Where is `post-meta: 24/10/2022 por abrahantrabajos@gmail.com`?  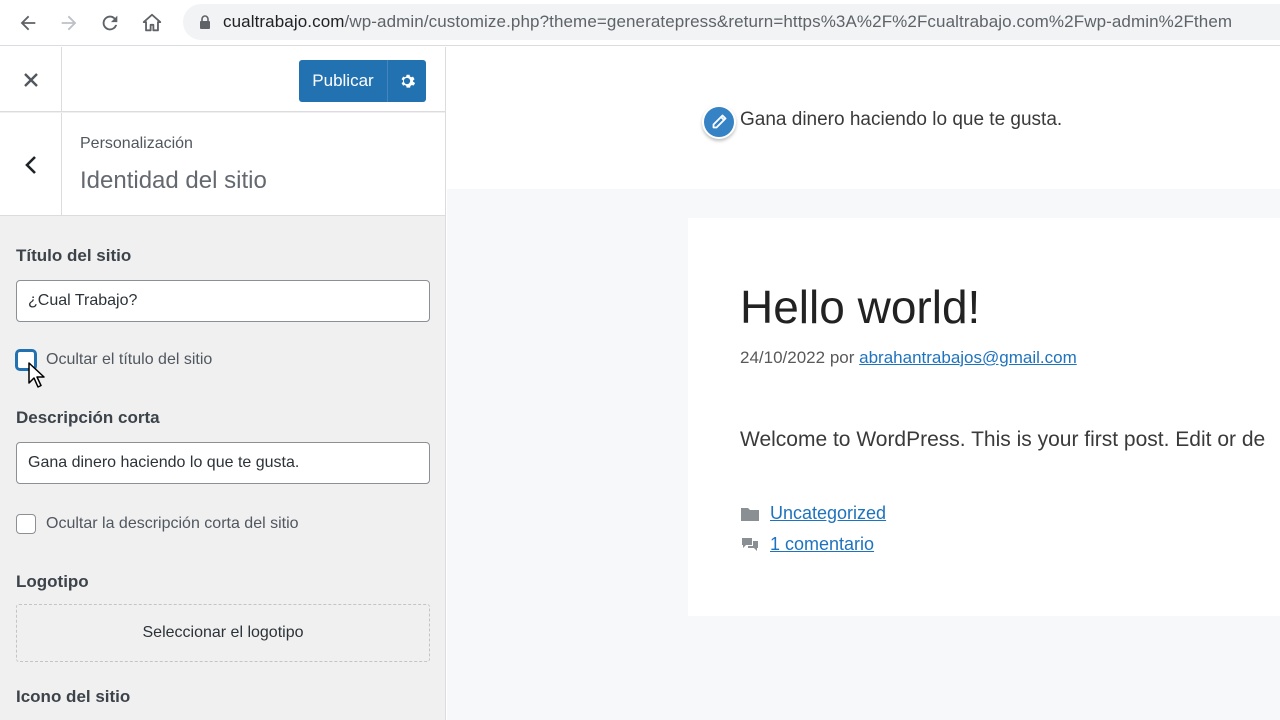 post-meta: 24/10/2022 por abrahantrabajos@gmail.com is located at coordinates (908, 358).